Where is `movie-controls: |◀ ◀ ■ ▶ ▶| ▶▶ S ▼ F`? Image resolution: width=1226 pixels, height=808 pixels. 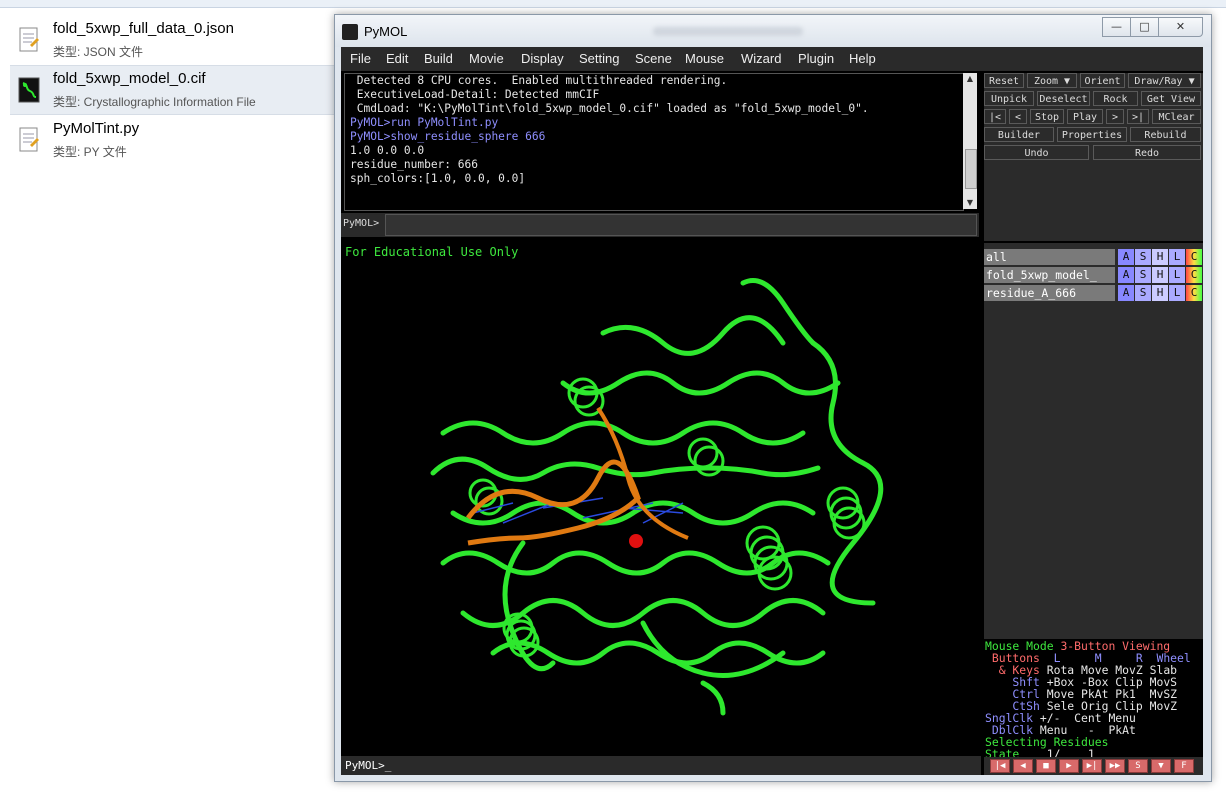
movie-controls: |◀ ◀ ■ ▶ ▶| ▶▶ S ▼ F is located at coordinates (1093, 766).